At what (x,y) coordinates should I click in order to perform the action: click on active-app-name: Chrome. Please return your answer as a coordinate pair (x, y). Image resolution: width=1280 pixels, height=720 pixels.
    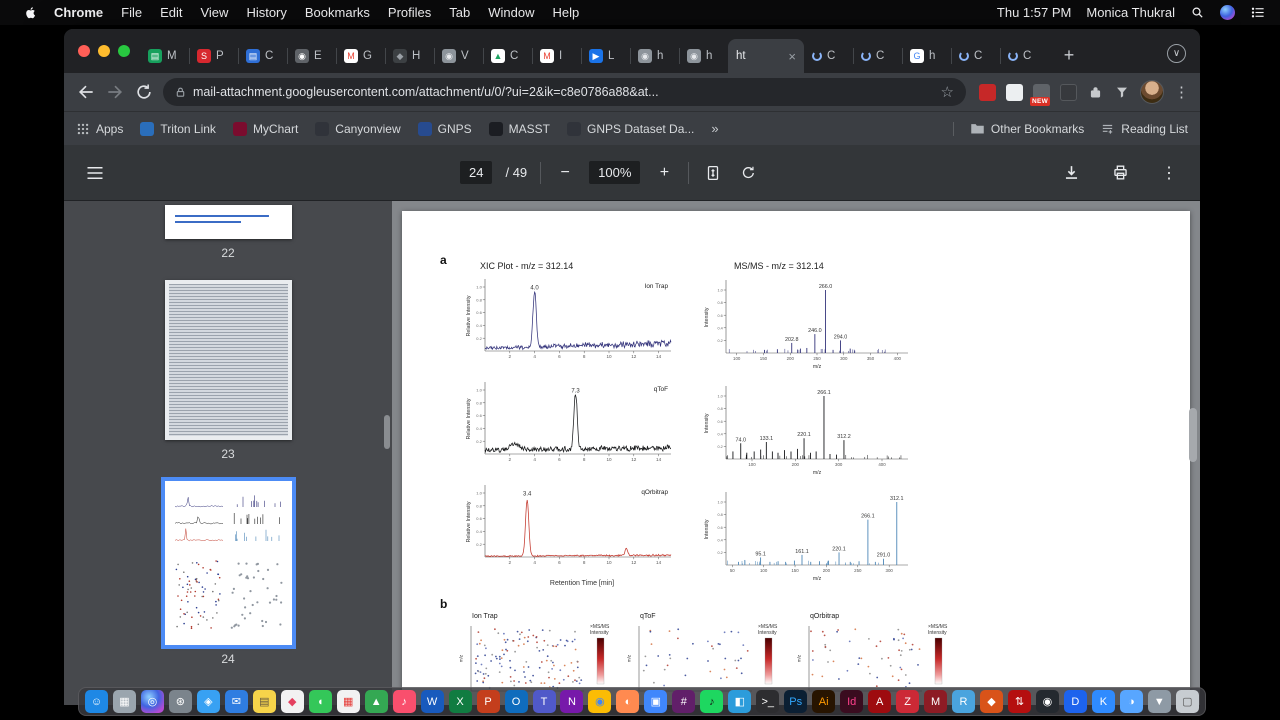
    Looking at the image, I should click on (78, 12).